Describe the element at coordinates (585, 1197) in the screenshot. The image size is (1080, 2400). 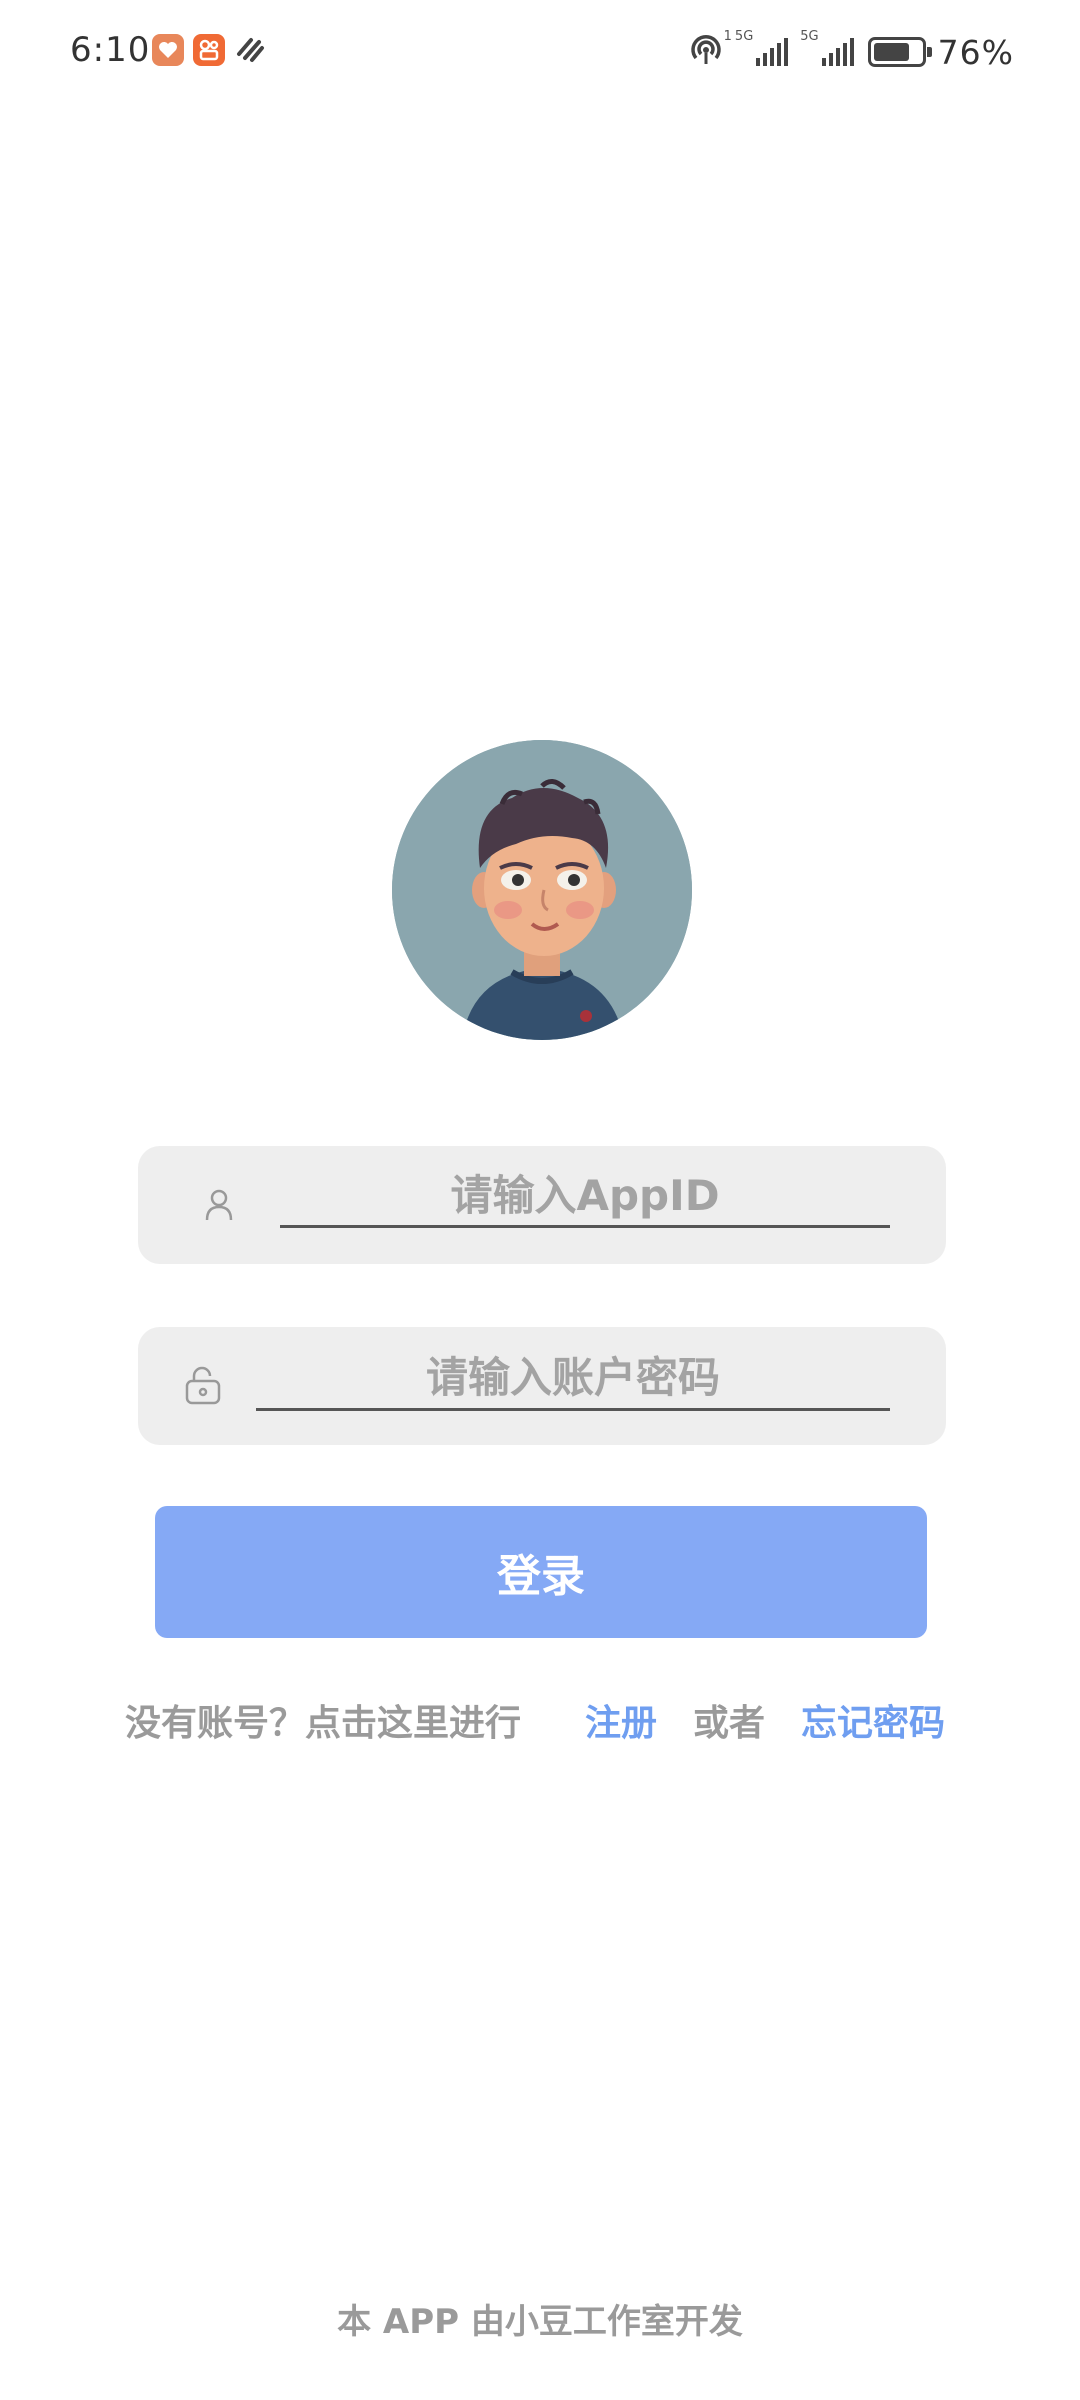
I see `appid-input` at that location.